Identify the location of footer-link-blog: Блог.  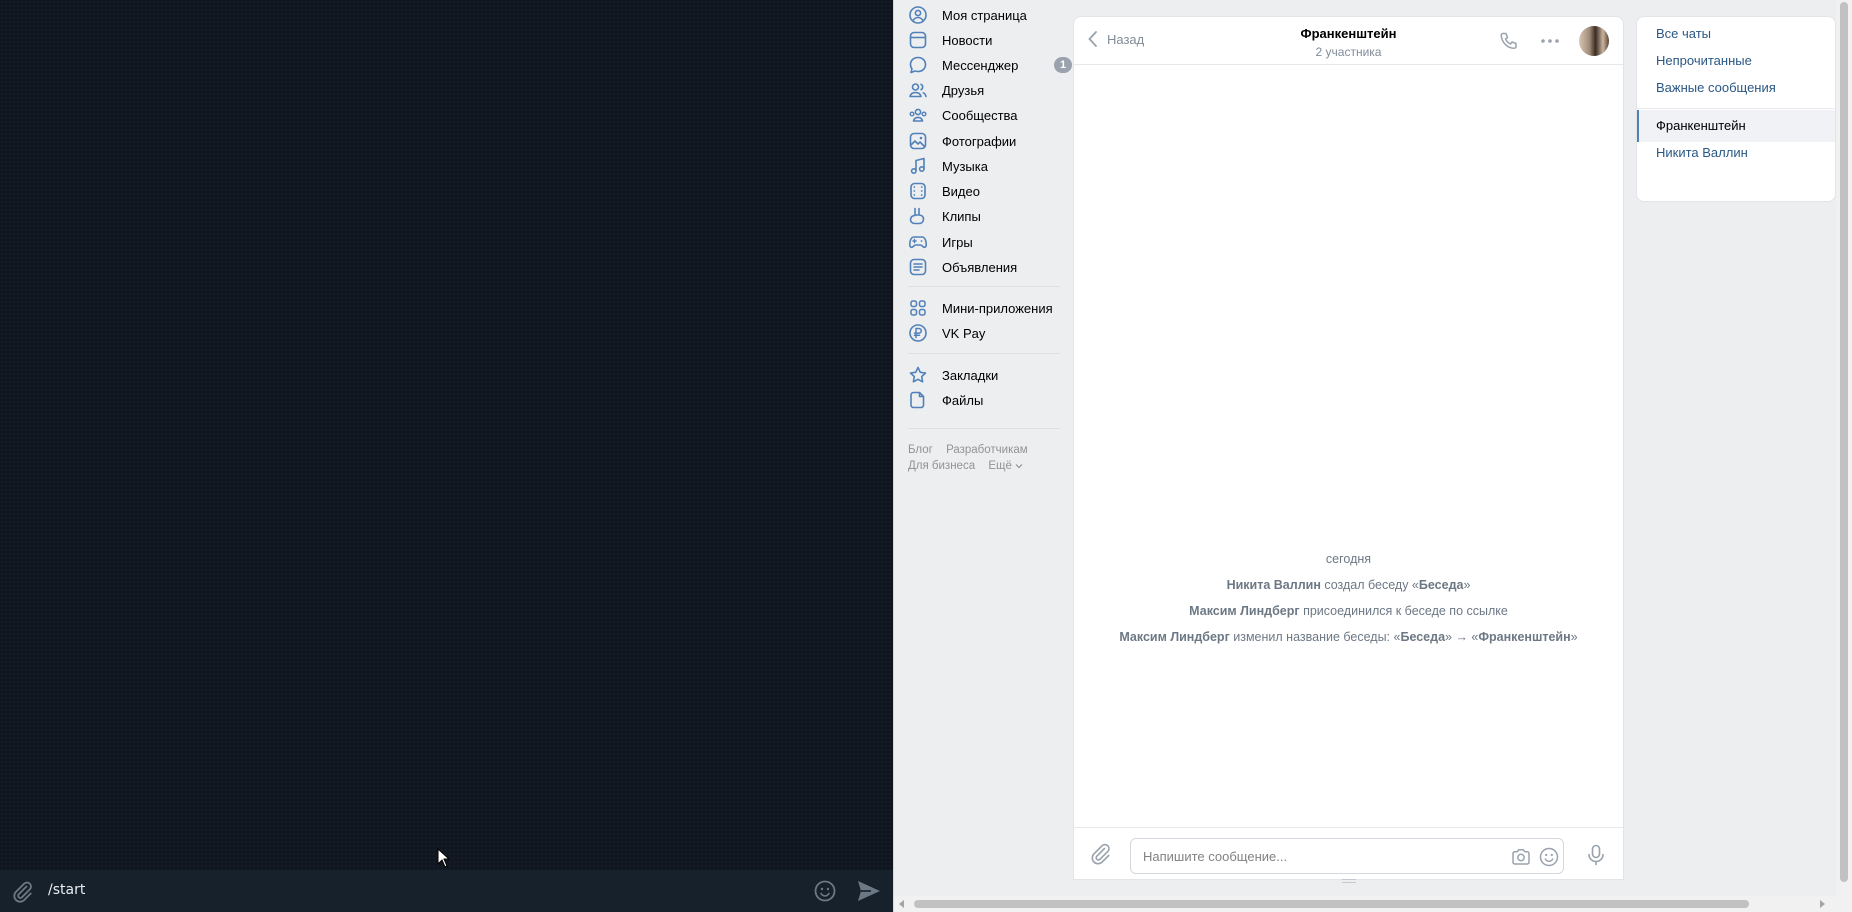
(920, 450).